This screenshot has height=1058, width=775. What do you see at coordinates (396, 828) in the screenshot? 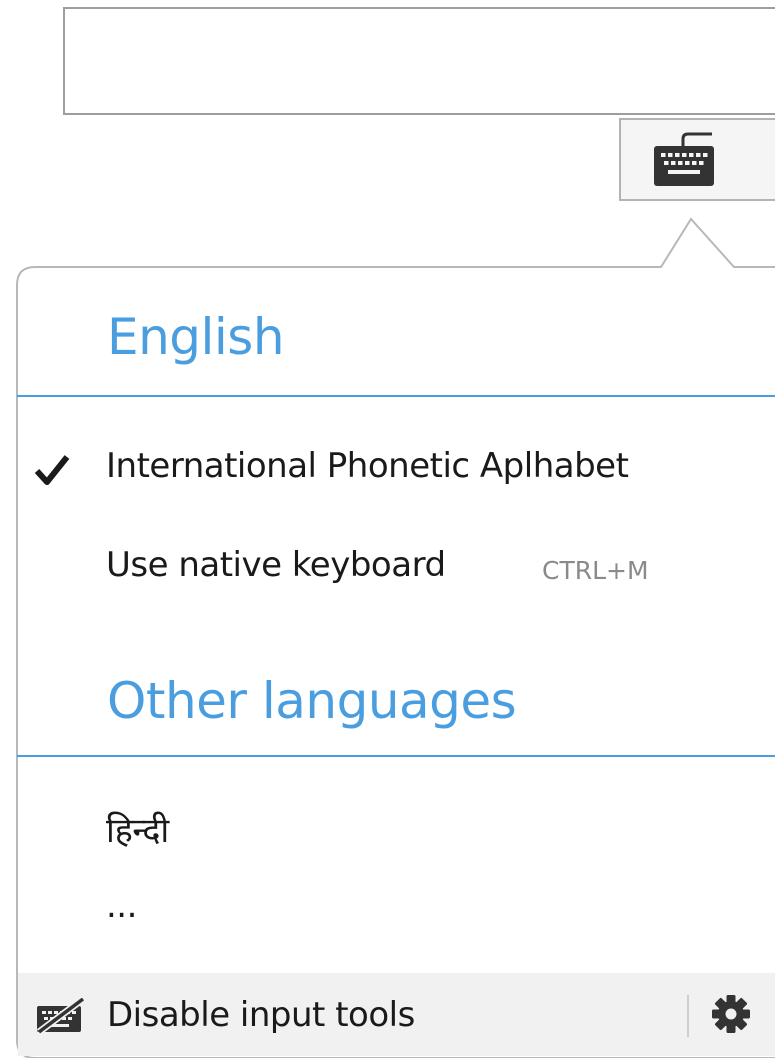
I see `menu-item-hindi: हिन्दी` at bounding box center [396, 828].